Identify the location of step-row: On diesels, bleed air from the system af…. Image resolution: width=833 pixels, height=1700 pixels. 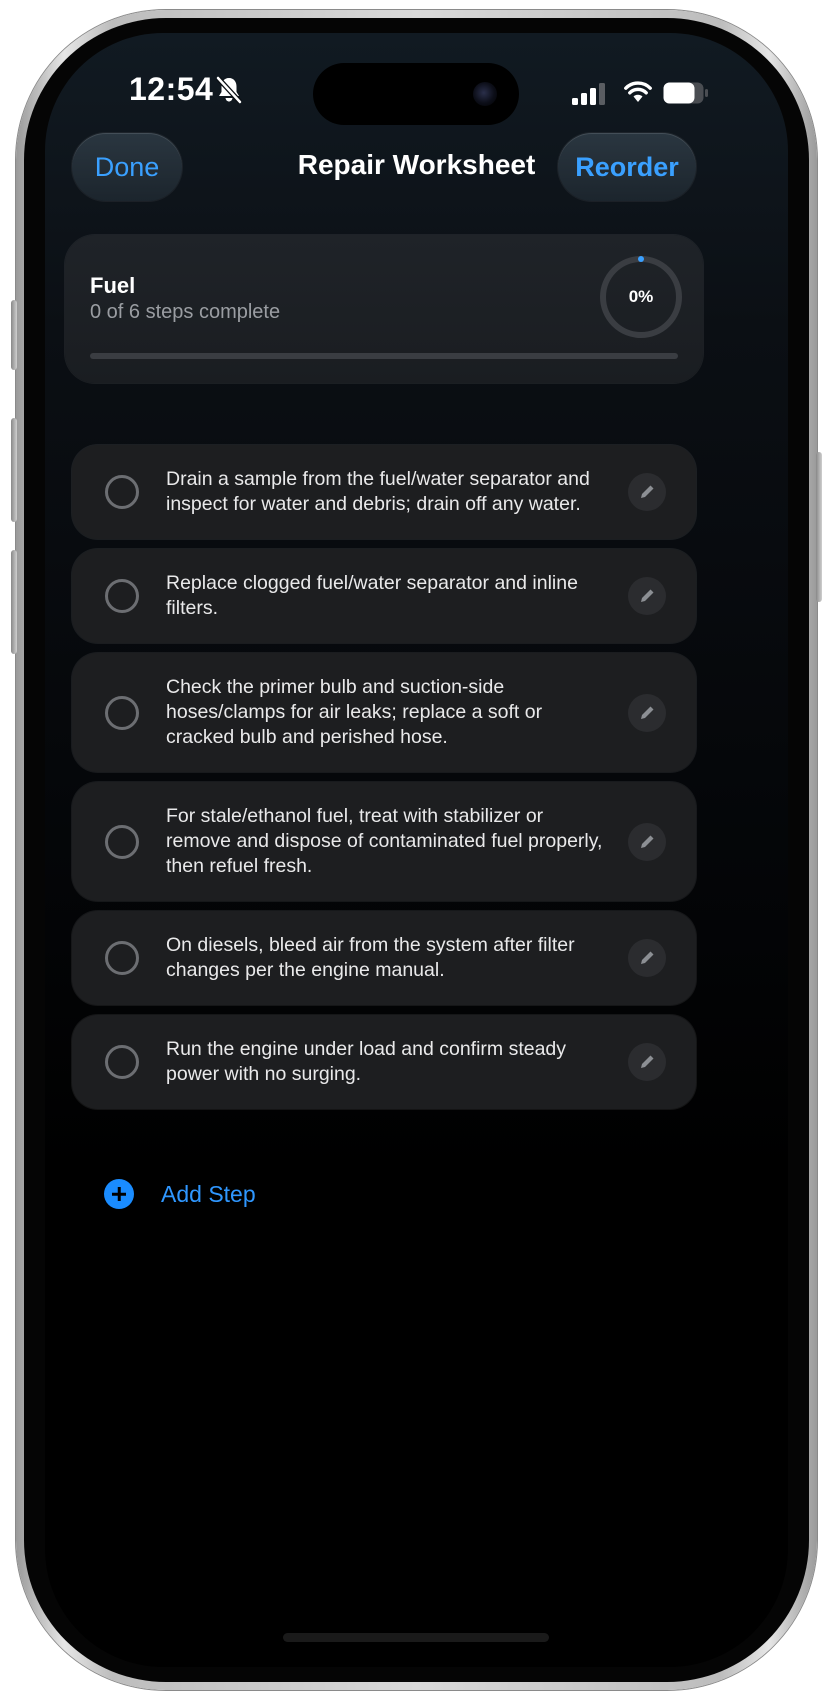
(384, 958).